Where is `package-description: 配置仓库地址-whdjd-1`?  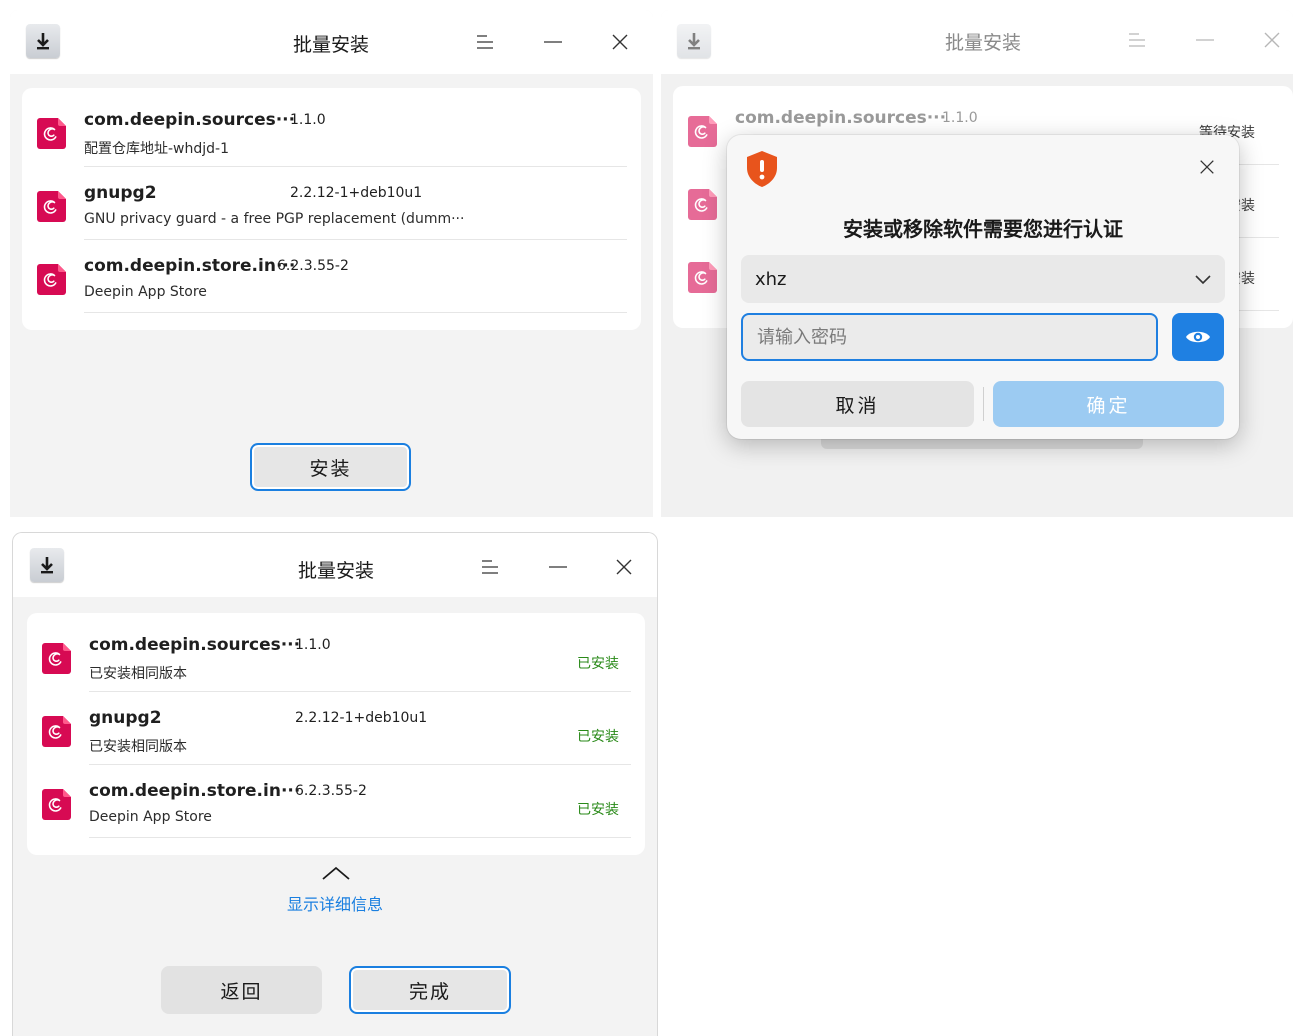
package-description: 配置仓库地址-whdjd-1 is located at coordinates (156, 149).